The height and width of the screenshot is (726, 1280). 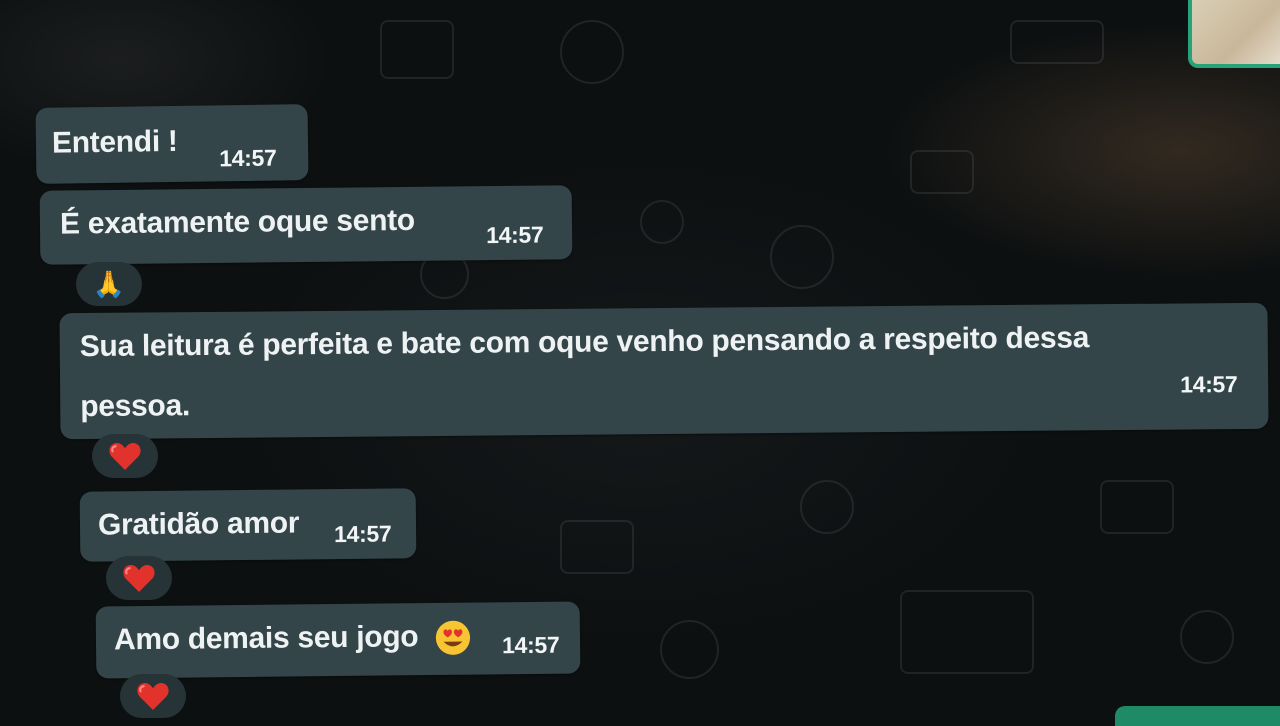 What do you see at coordinates (453, 637) in the screenshot?
I see `heart-eyes-emoji-icon` at bounding box center [453, 637].